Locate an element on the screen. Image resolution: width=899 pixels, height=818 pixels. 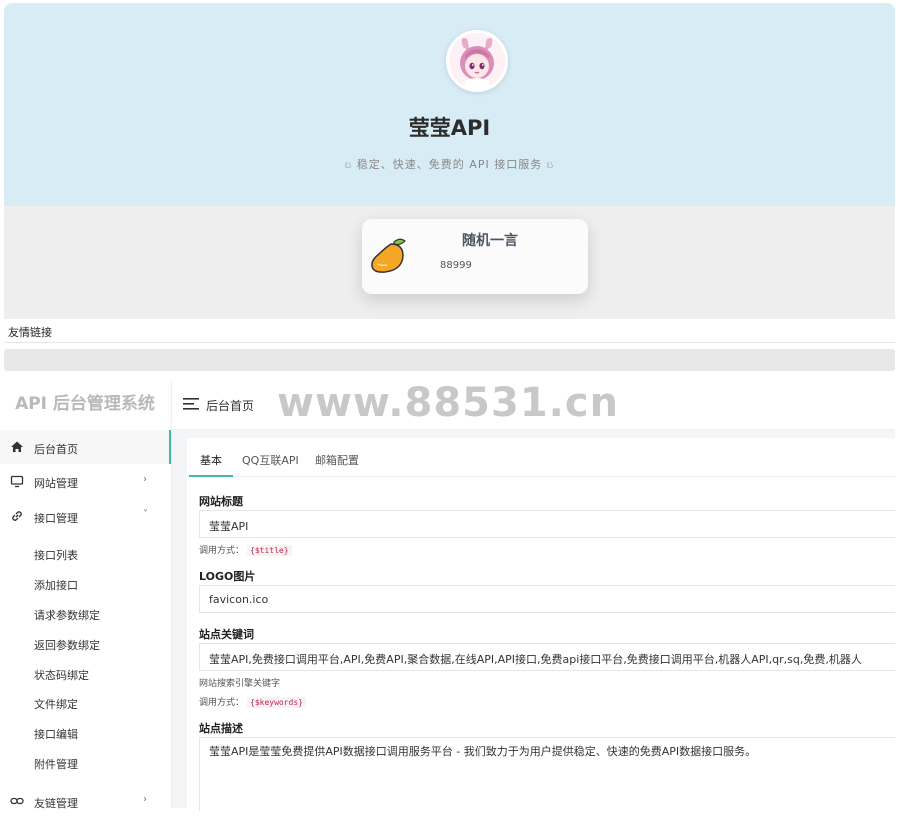
site-subtitle-text: 稳定、快速、免费的 API 接口服务 is located at coordinates (449, 164).